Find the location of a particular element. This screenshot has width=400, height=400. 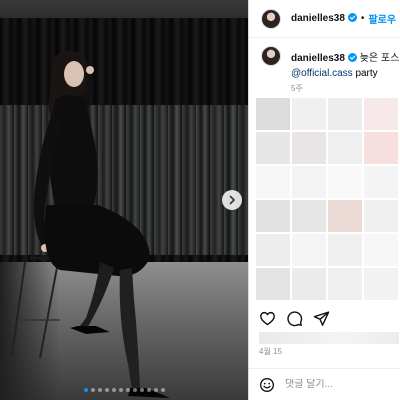

follow-button: 팔로우 is located at coordinates (382, 18).